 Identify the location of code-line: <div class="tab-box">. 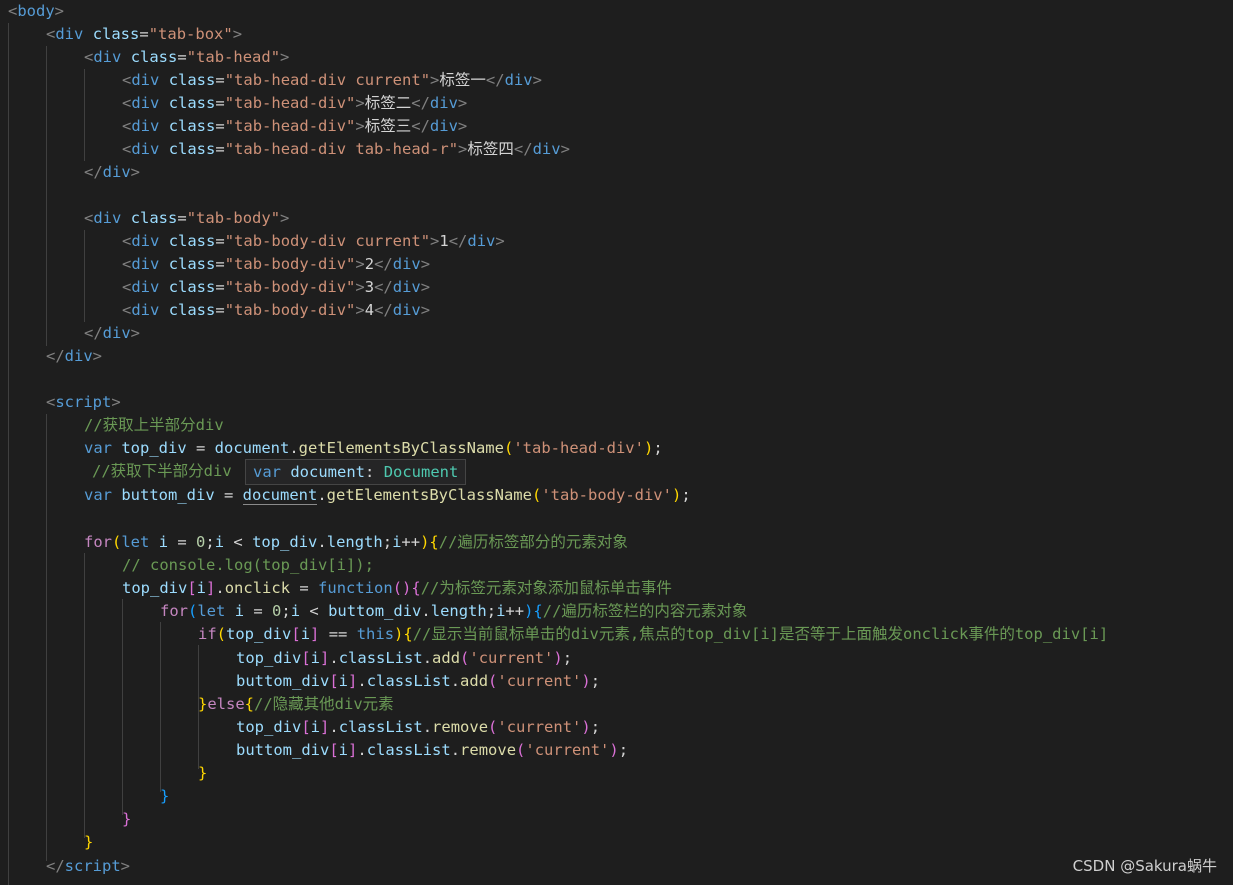
(144, 34).